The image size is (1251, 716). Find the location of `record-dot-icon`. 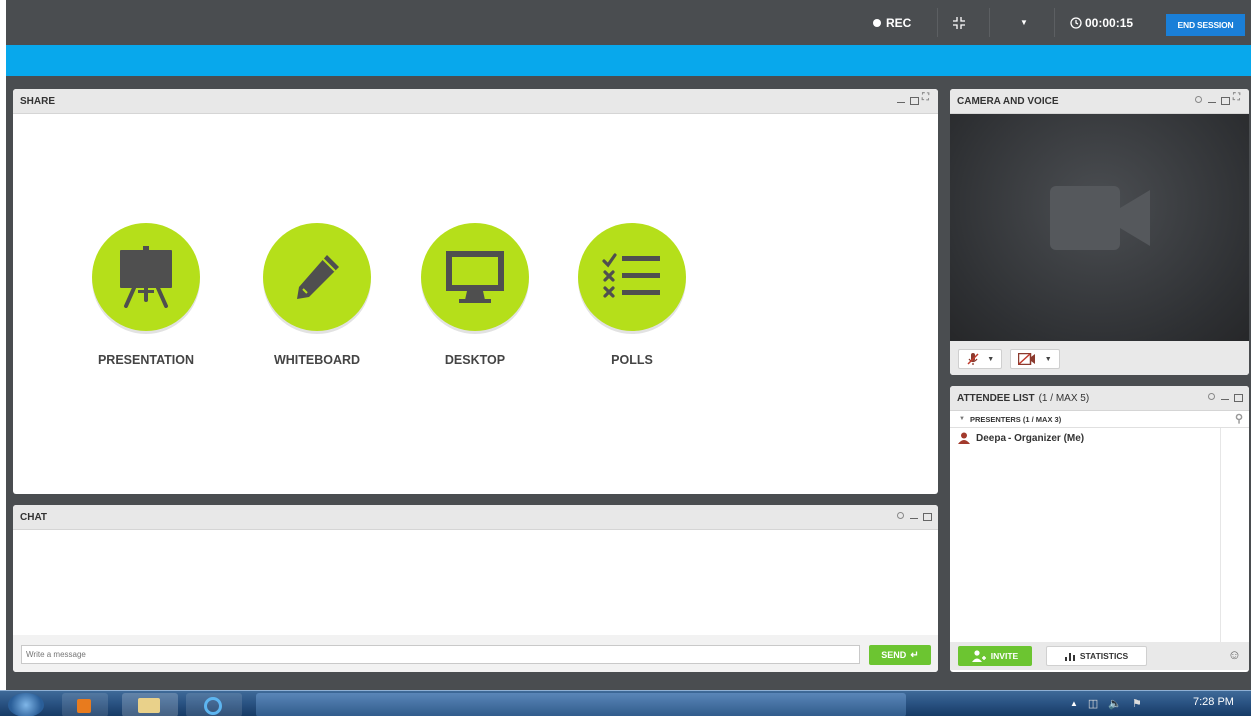

record-dot-icon is located at coordinates (877, 22).